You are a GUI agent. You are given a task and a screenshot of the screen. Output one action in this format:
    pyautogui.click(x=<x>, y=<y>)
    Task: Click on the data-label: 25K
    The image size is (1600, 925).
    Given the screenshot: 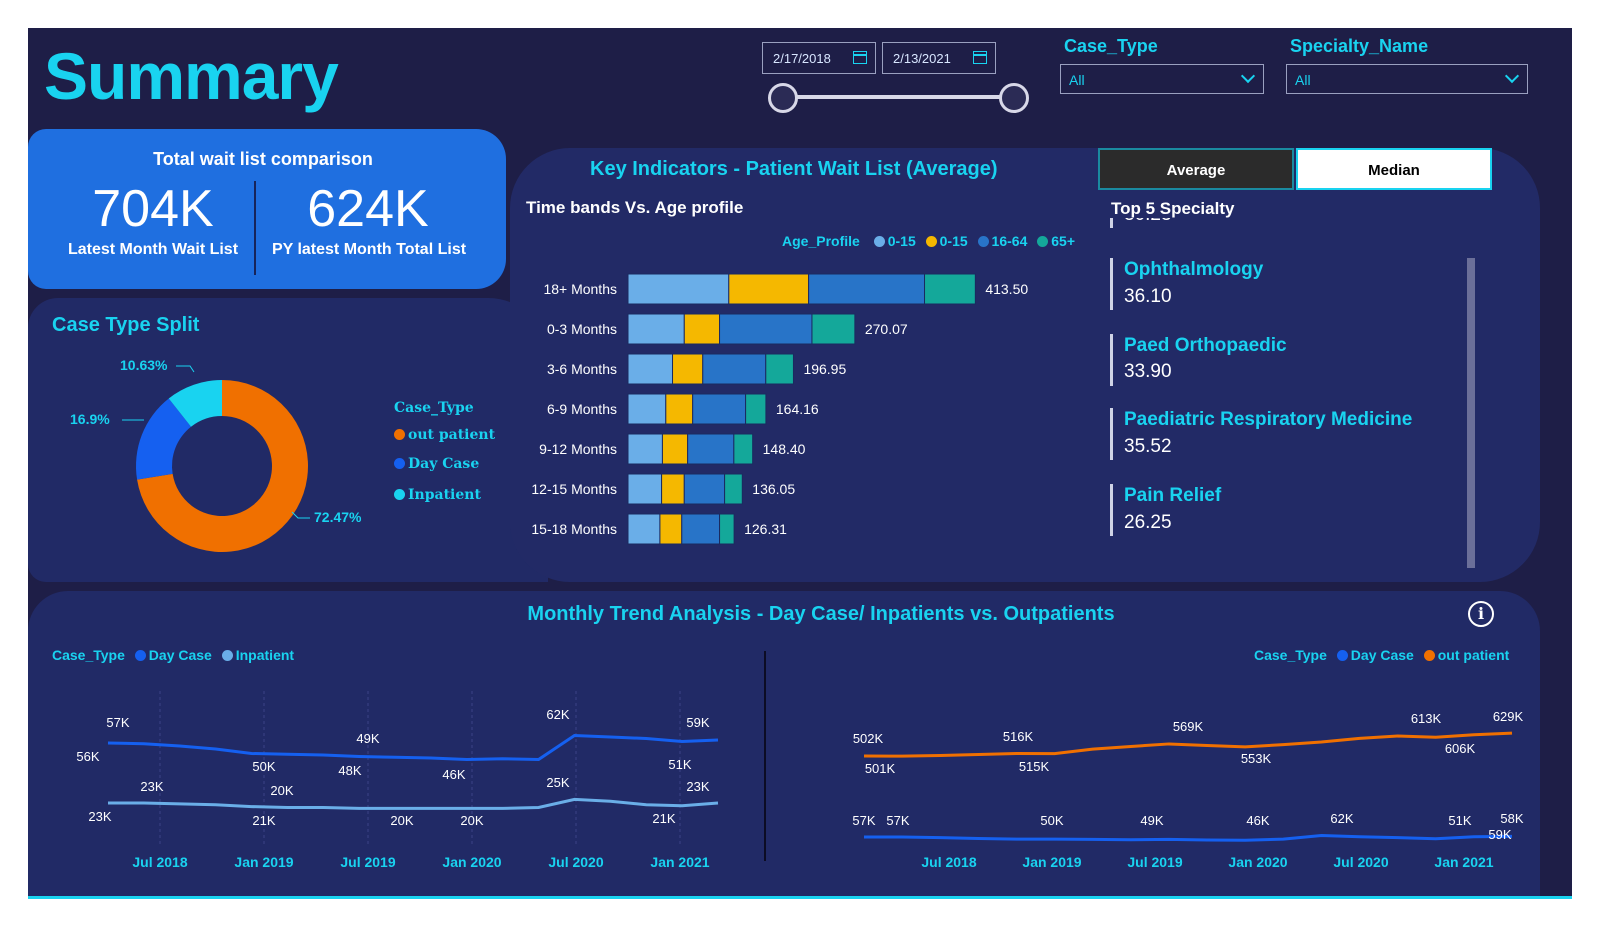 What is the action you would take?
    pyautogui.click(x=557, y=782)
    